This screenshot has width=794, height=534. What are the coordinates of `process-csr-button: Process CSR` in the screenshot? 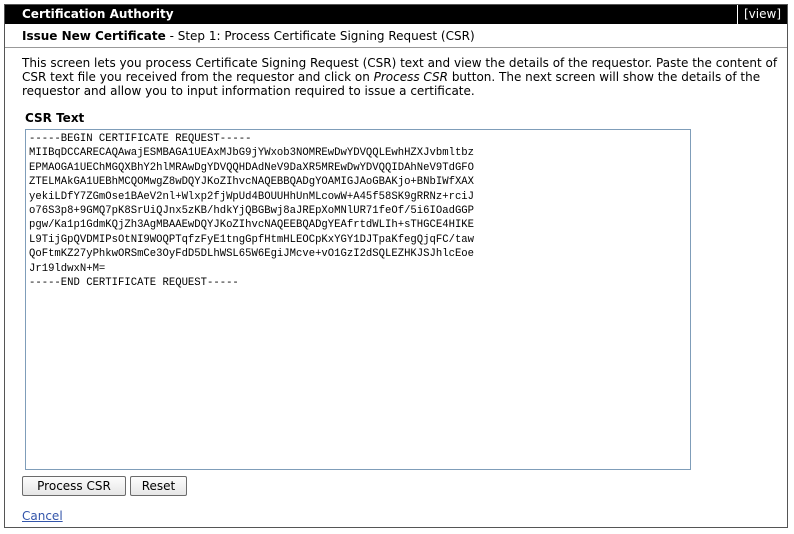 It's located at (74, 486).